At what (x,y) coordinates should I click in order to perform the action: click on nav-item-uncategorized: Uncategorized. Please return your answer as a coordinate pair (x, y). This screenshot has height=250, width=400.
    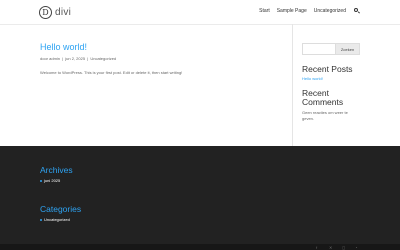
    Looking at the image, I should click on (330, 11).